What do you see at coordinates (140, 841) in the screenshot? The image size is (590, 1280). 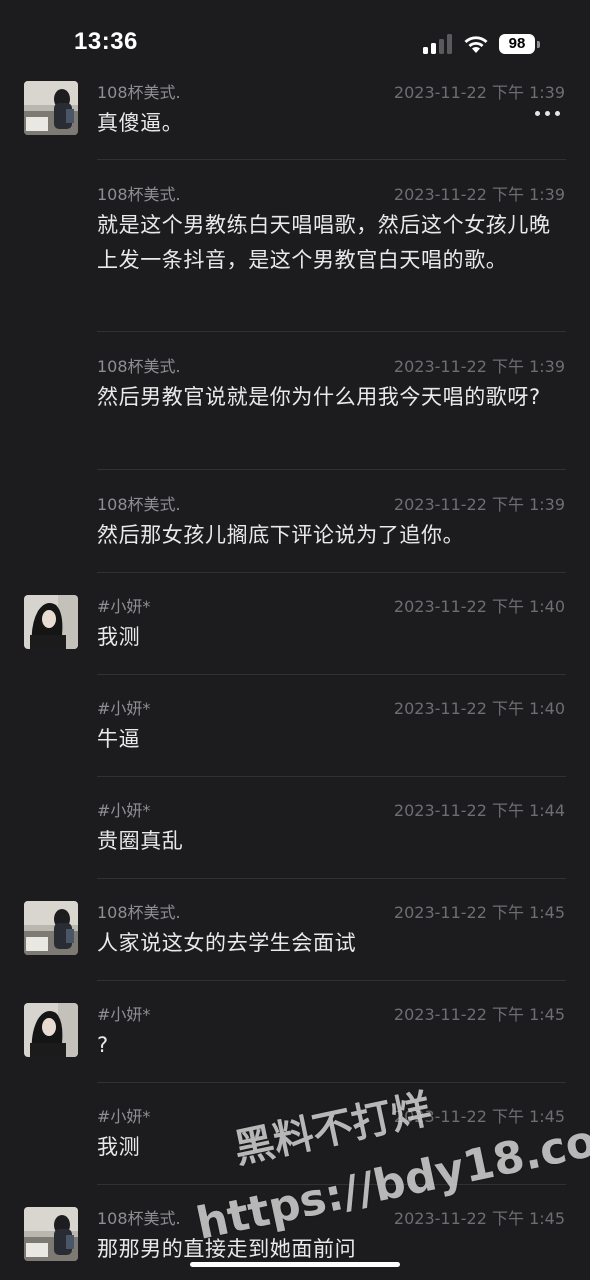 I see `message-text: 贵圈真乱` at bounding box center [140, 841].